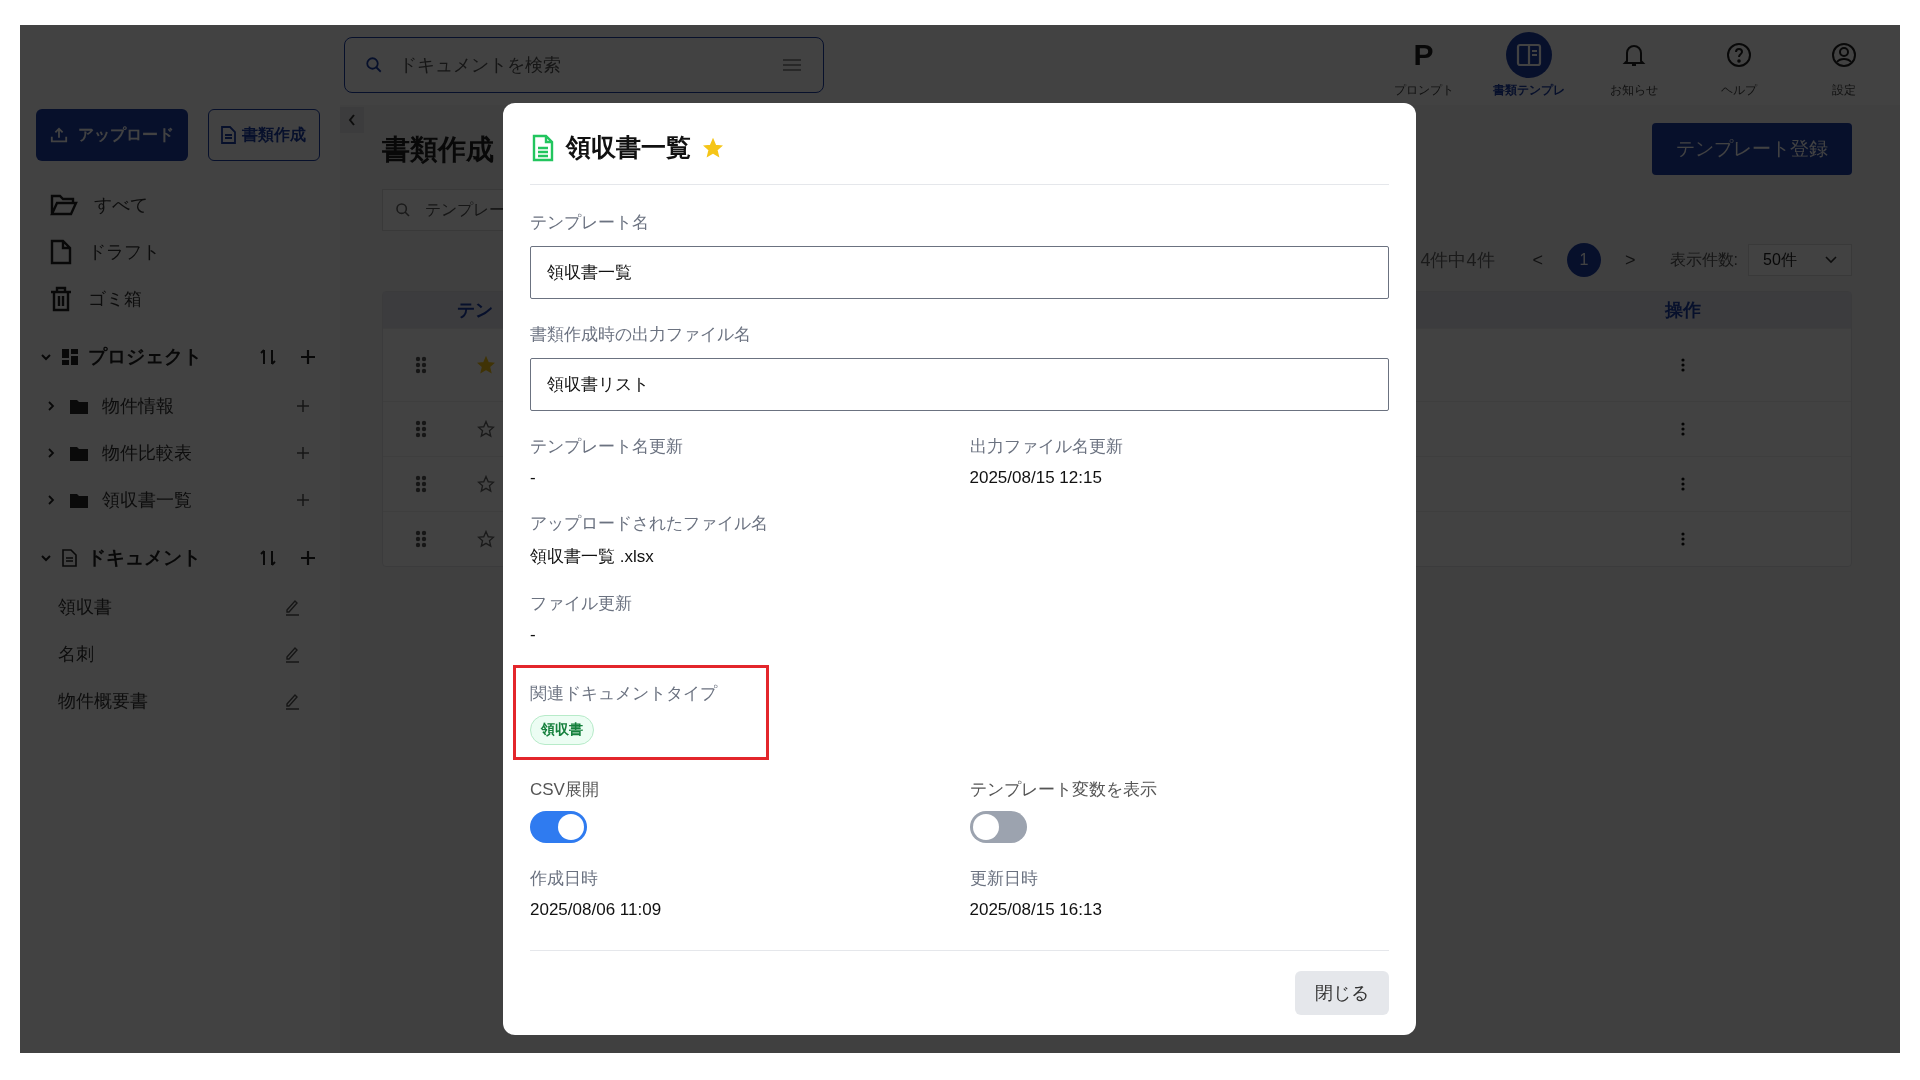 The image size is (1920, 1080). Describe the element at coordinates (592, 557) in the screenshot. I see `field-value: 領収書一覧 .xlsx` at that location.